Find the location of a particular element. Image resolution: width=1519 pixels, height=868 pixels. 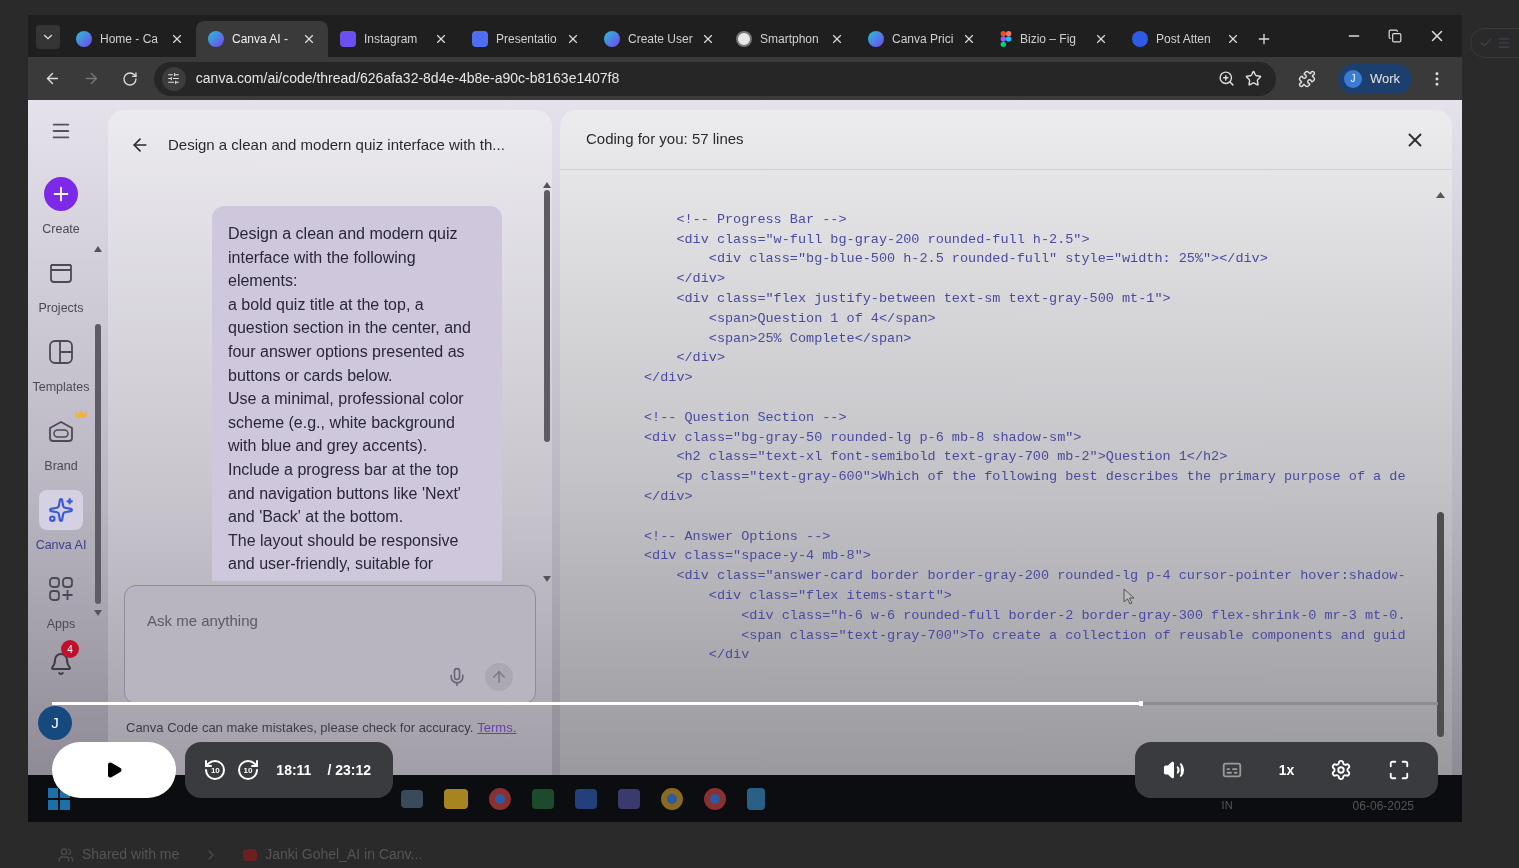

code-line: <p class="text-gray-600">Which of the following best describes the primary purpose of a de is located at coordinates (1040, 477).